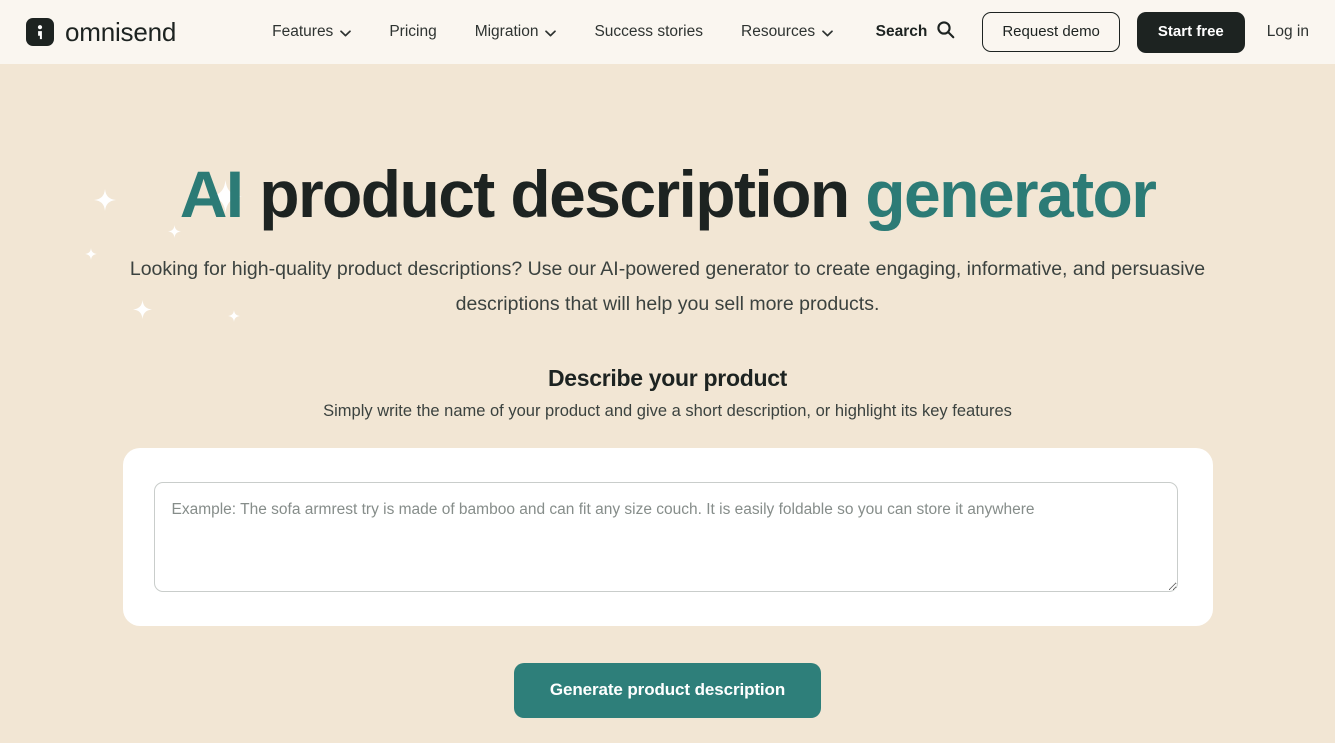  I want to click on header-actions: Search Request demo Start free Log in, so click(1092, 32).